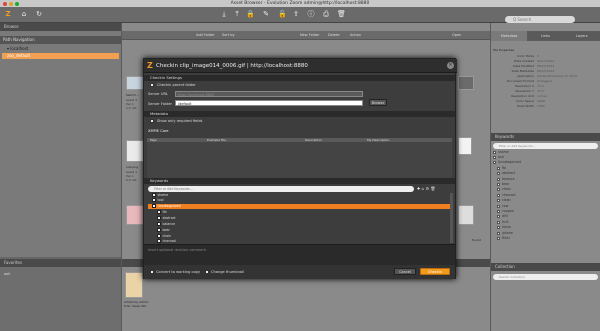  Describe the element at coordinates (302, 224) in the screenshot. I see `keyword-row: balance` at that location.